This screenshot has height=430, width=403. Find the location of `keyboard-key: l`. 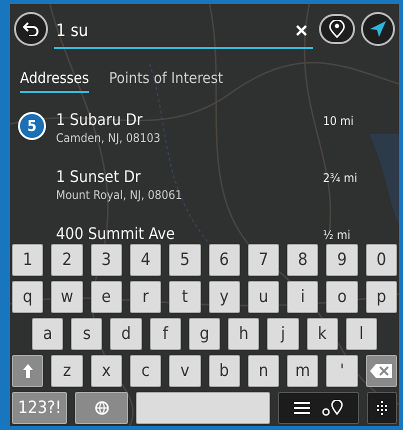

keyboard-key: l is located at coordinates (361, 334).